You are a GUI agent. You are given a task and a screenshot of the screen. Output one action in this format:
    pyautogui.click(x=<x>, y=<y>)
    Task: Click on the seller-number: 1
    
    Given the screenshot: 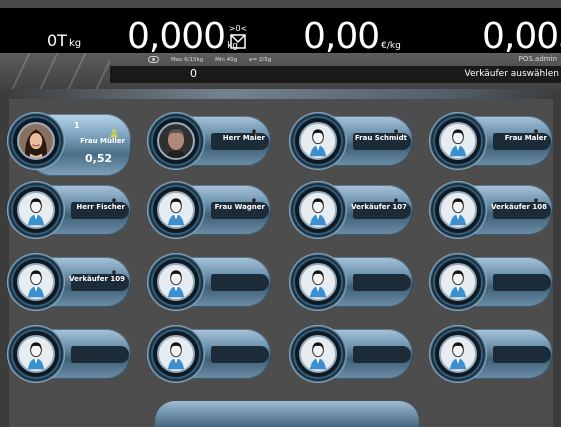 What is the action you would take?
    pyautogui.click(x=77, y=125)
    